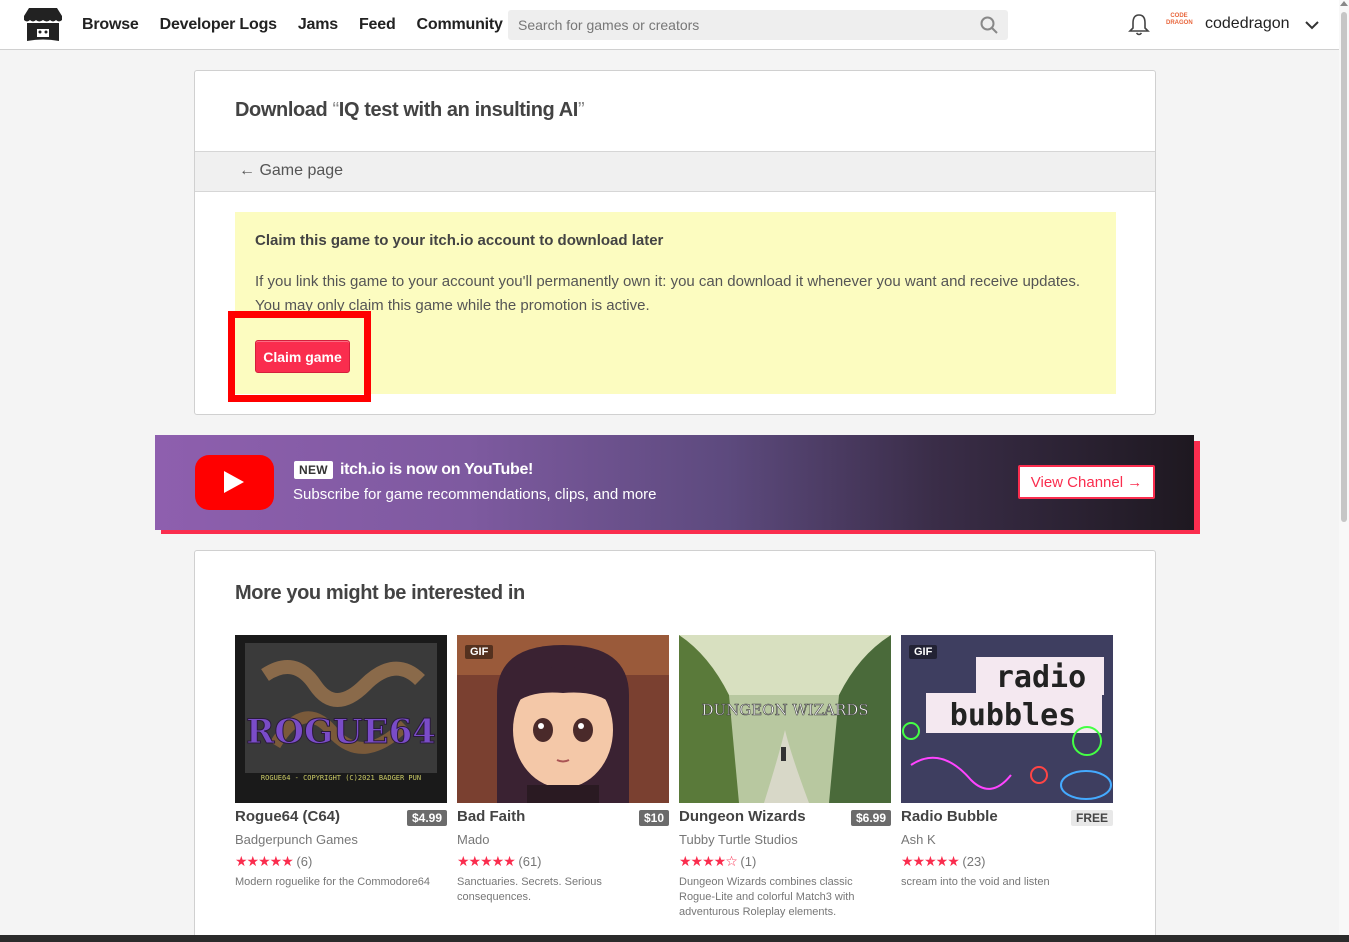  I want to click on new-badge: NEW, so click(313, 470).